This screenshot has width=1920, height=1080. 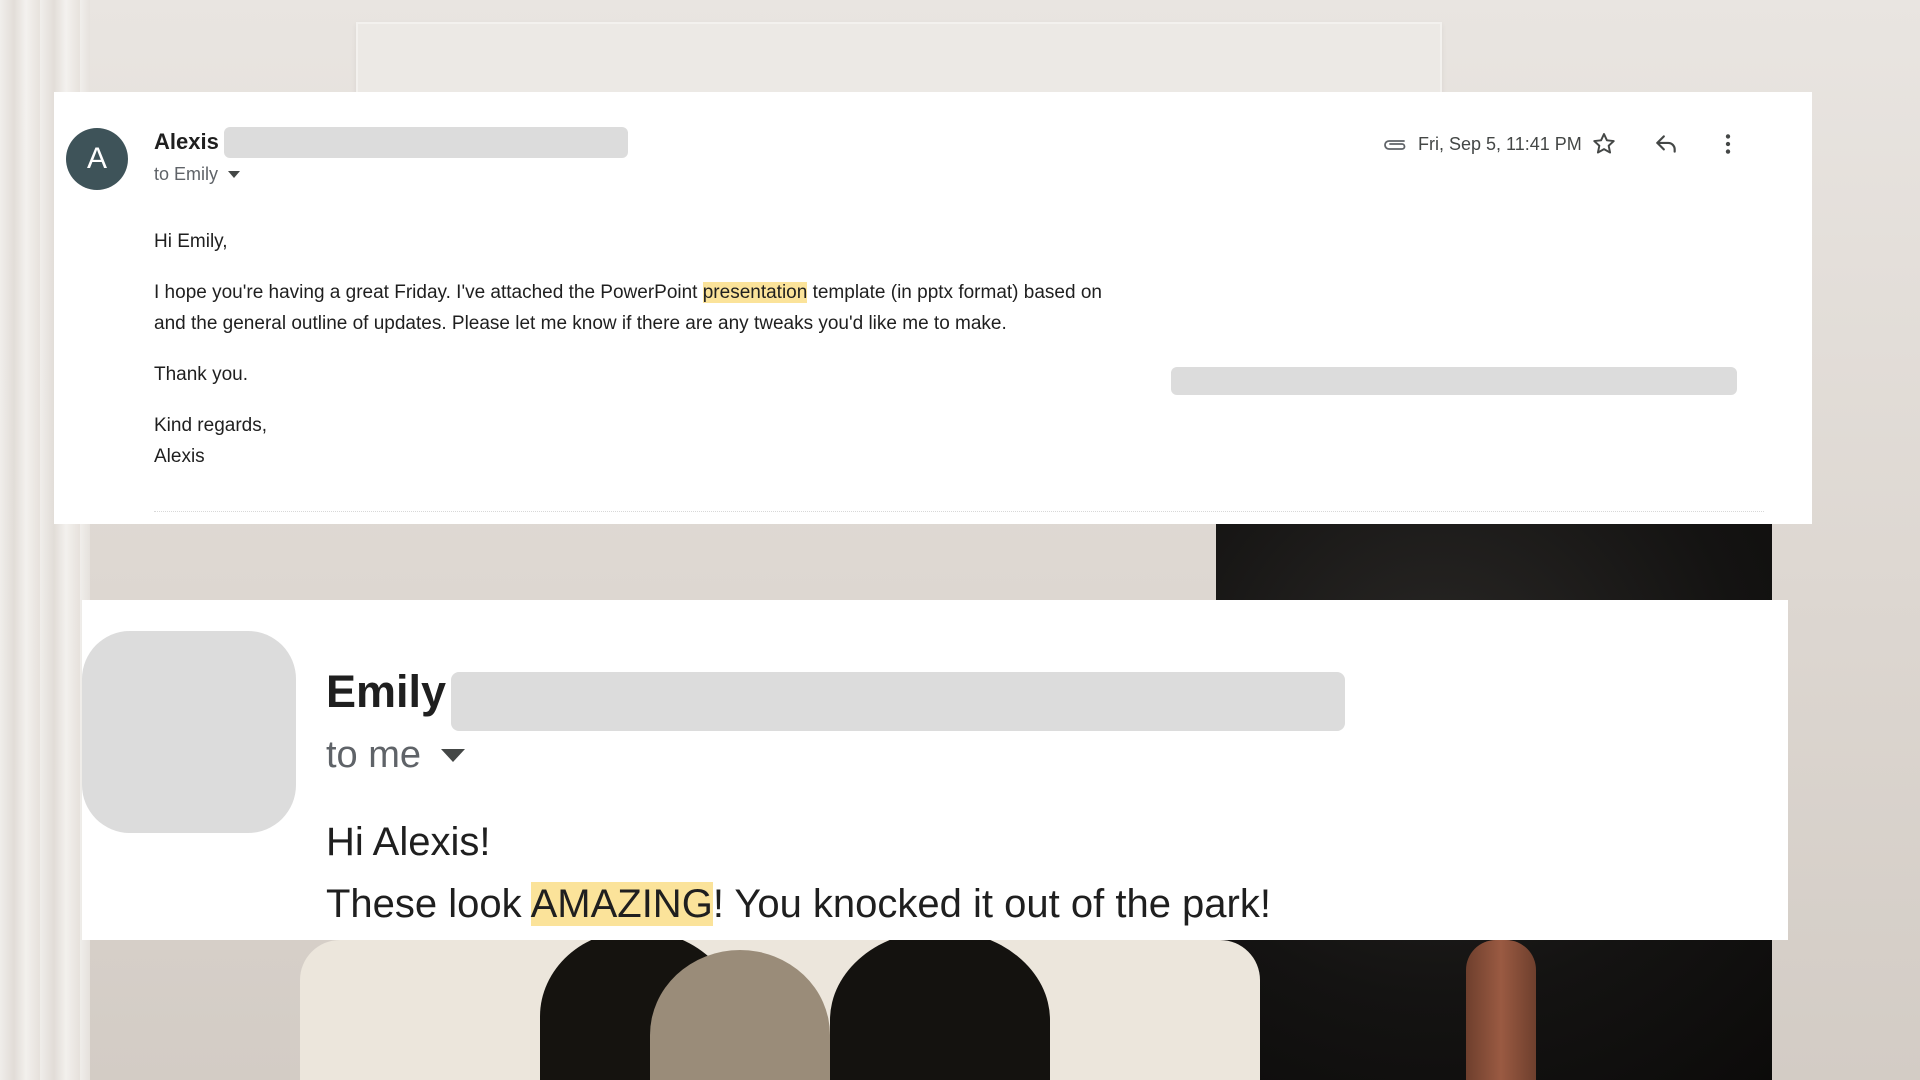 I want to click on message-meta: Fri, Sep 5, 11:41 PM, so click(x=1481, y=144).